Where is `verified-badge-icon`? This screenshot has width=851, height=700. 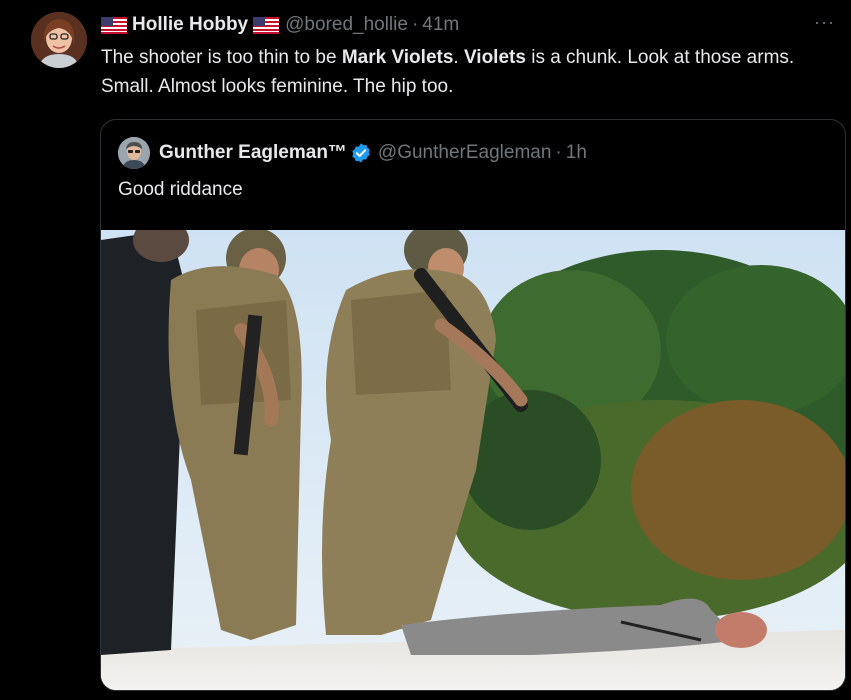 verified-badge-icon is located at coordinates (361, 153).